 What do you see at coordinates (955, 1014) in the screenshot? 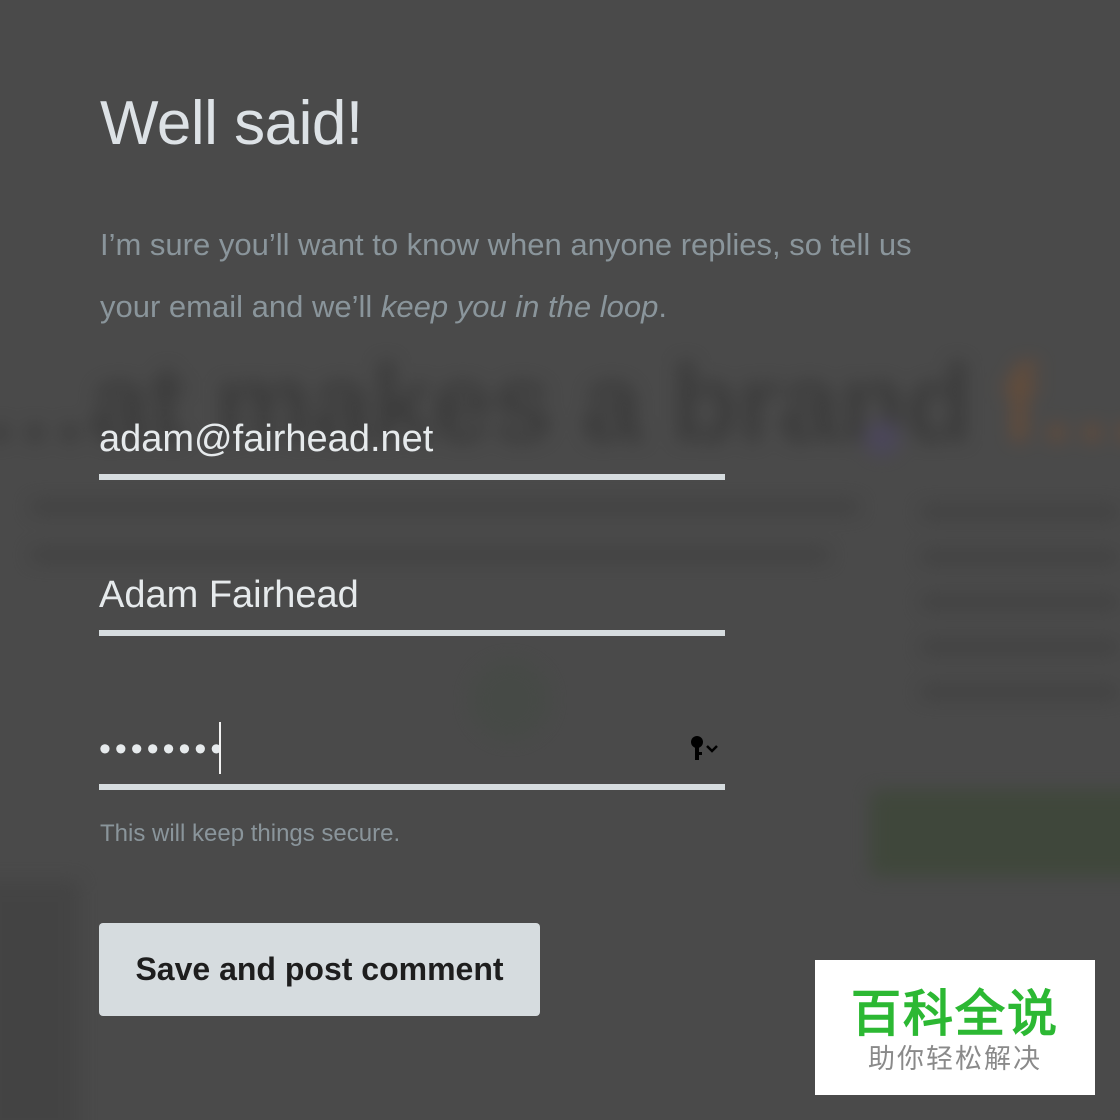
I see `watermark-title: 百科全说` at bounding box center [955, 1014].